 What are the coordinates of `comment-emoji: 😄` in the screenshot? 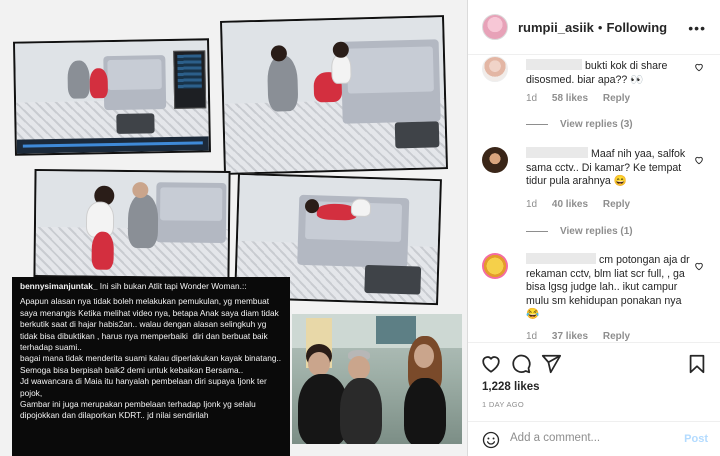 It's located at (620, 181).